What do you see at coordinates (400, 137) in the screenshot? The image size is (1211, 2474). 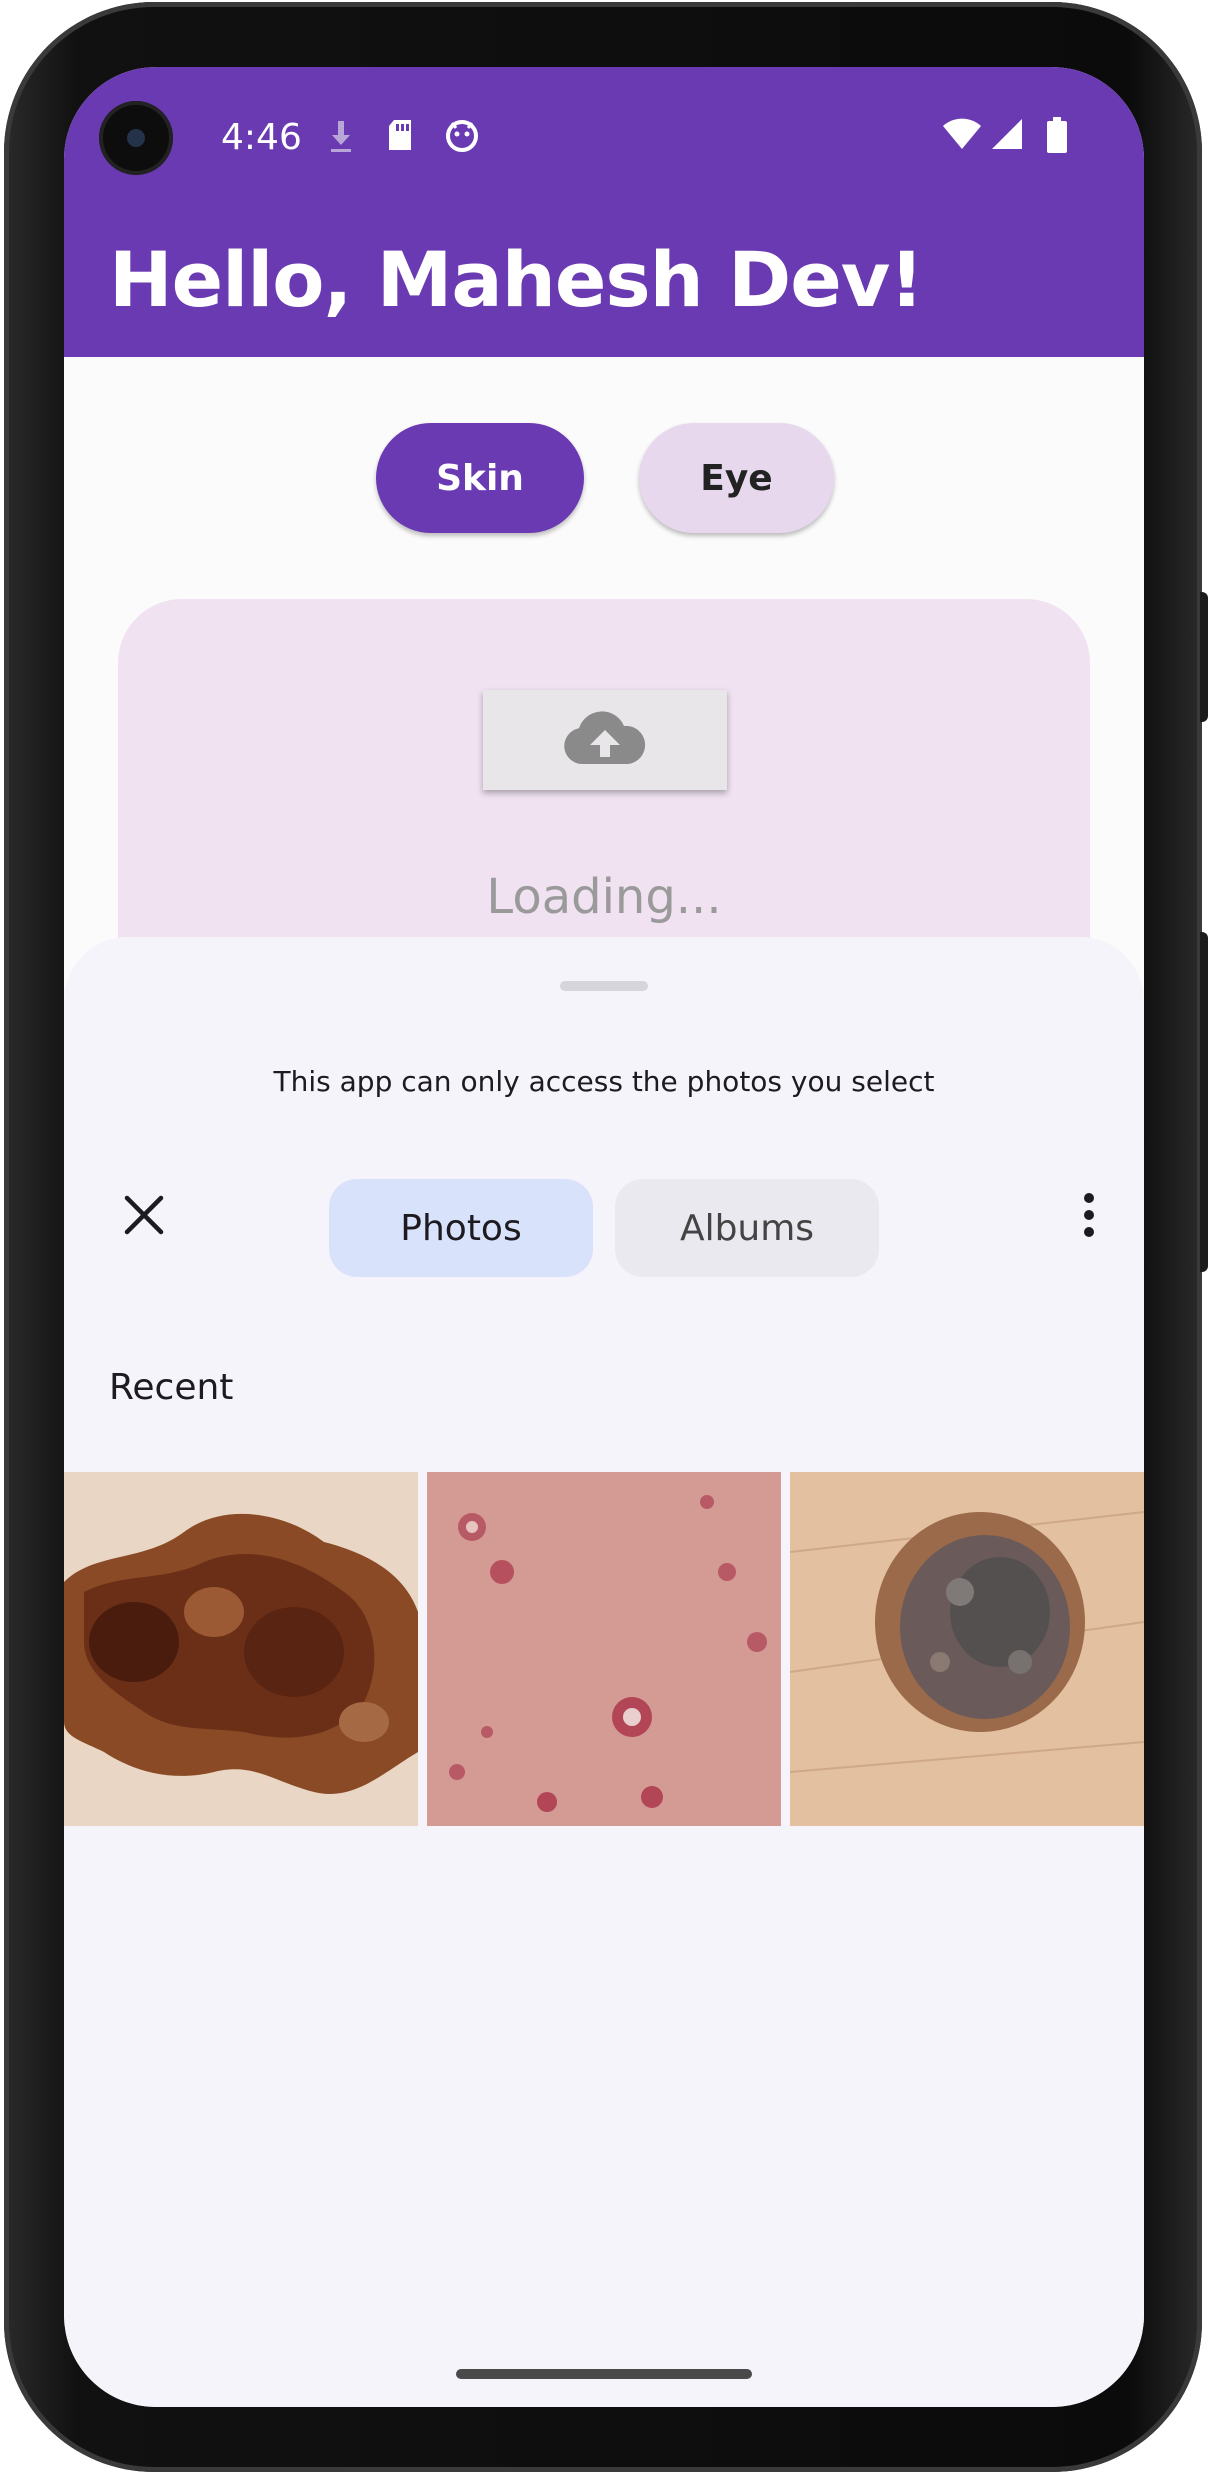 I see `sd-card-icon` at bounding box center [400, 137].